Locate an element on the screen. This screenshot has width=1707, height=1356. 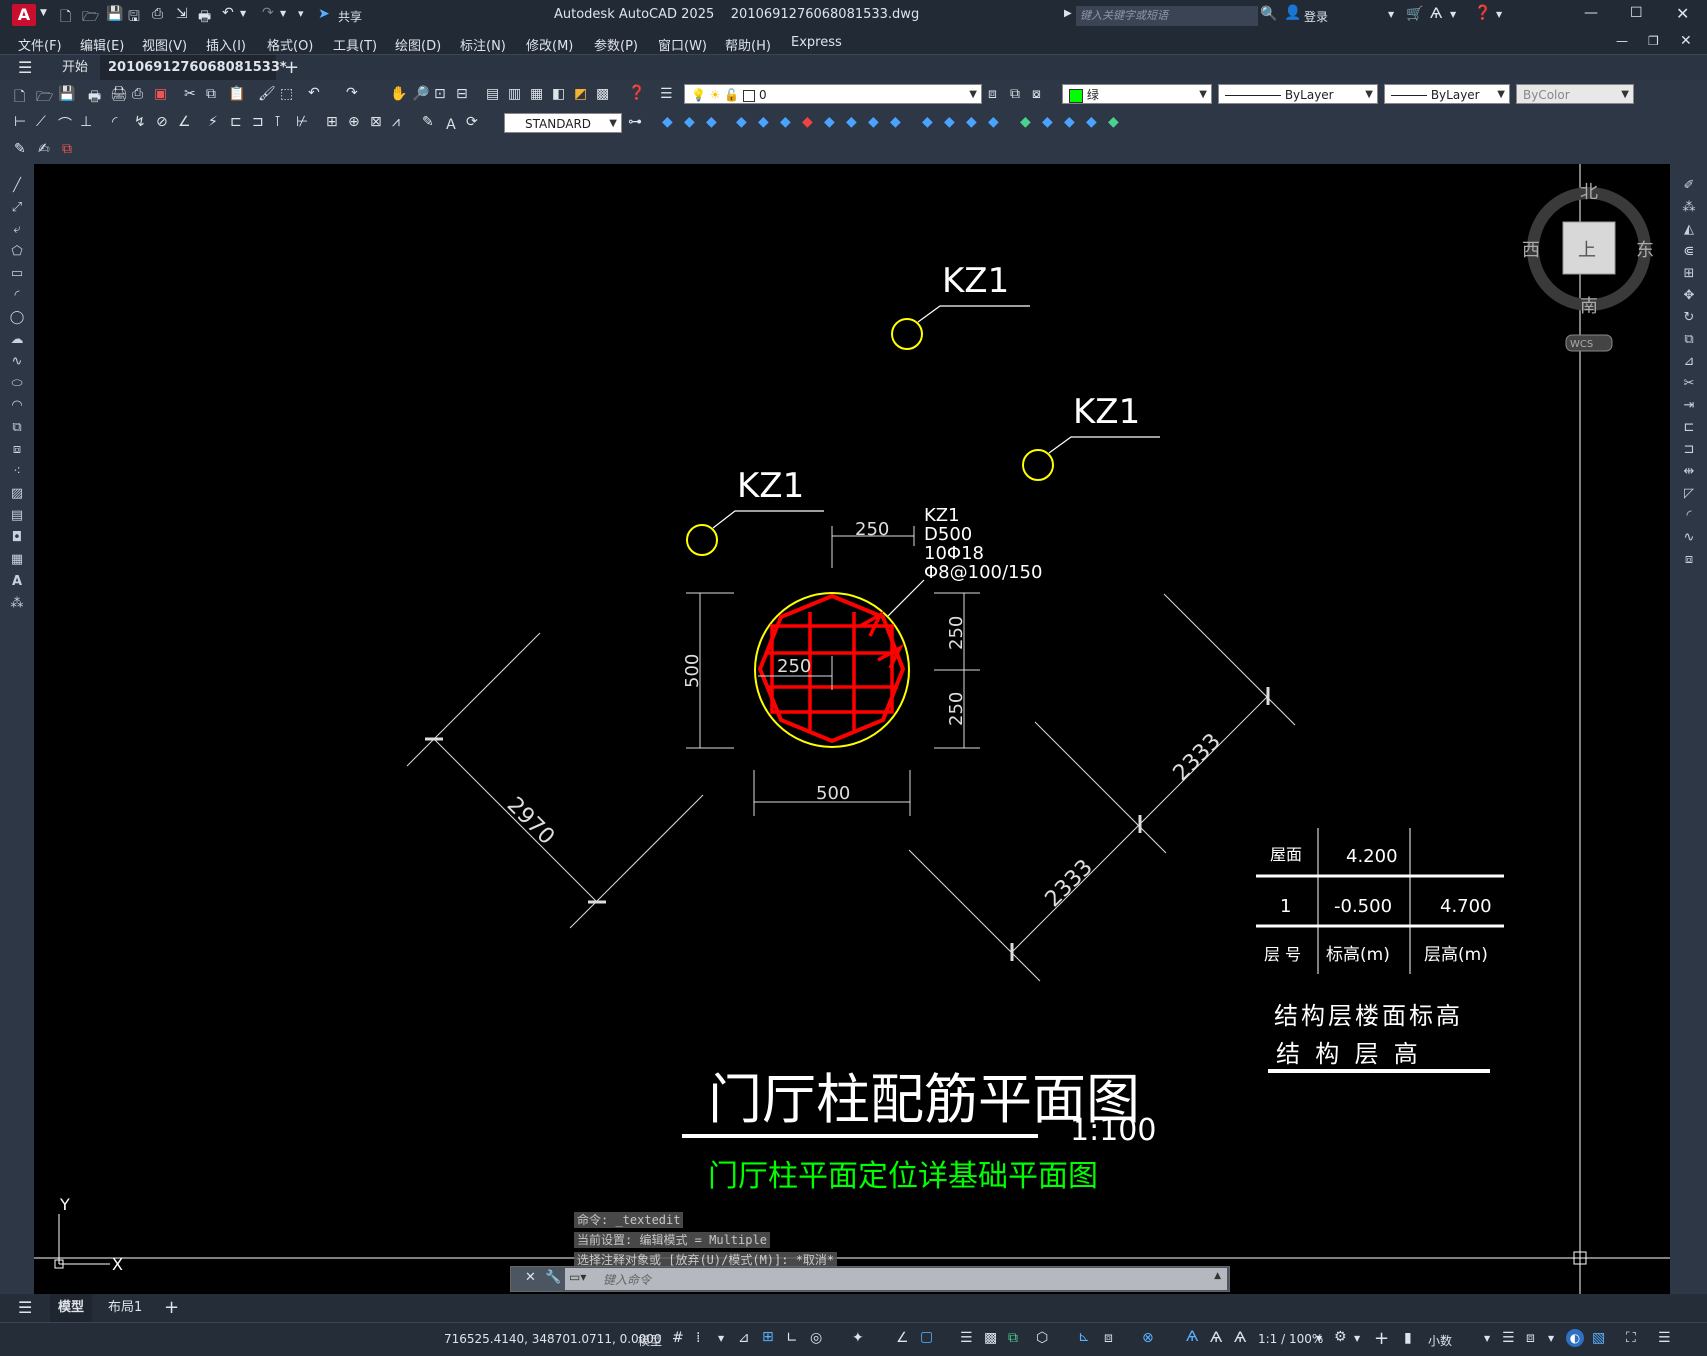
explode-icon: ⧈ is located at coordinates (1689, 560).